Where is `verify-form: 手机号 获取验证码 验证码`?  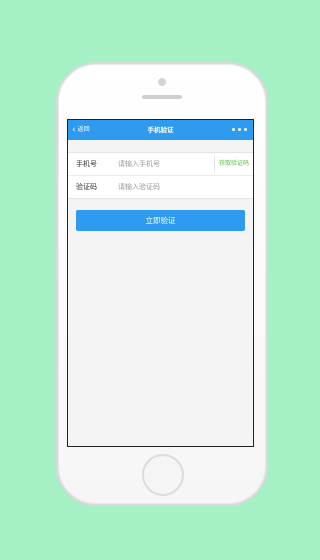
verify-form: 手机号 获取验证码 验证码 is located at coordinates (160, 175).